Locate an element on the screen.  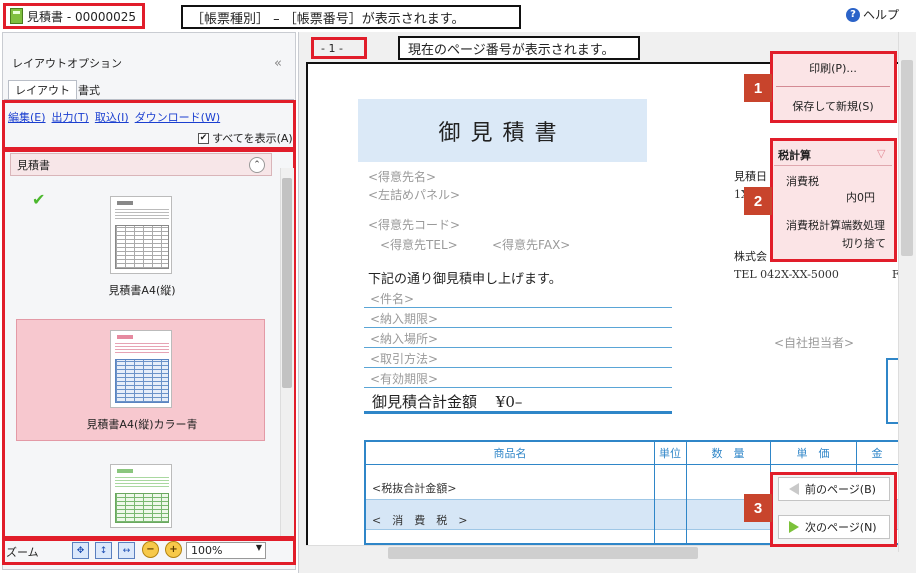
estimate-date-label: 見積日 is located at coordinates (750, 176).